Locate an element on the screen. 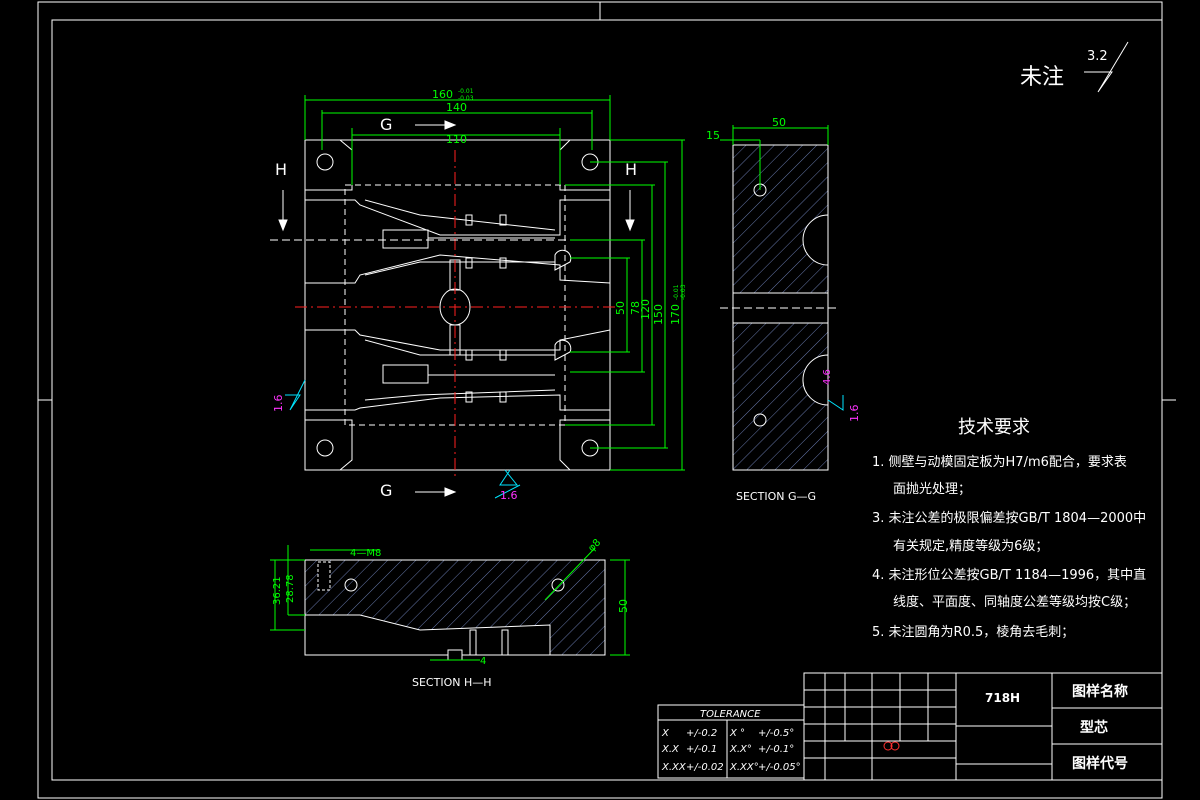 This screenshot has height=800, width=1200. tol-r3c3: X.XX° is located at coordinates (744, 767).